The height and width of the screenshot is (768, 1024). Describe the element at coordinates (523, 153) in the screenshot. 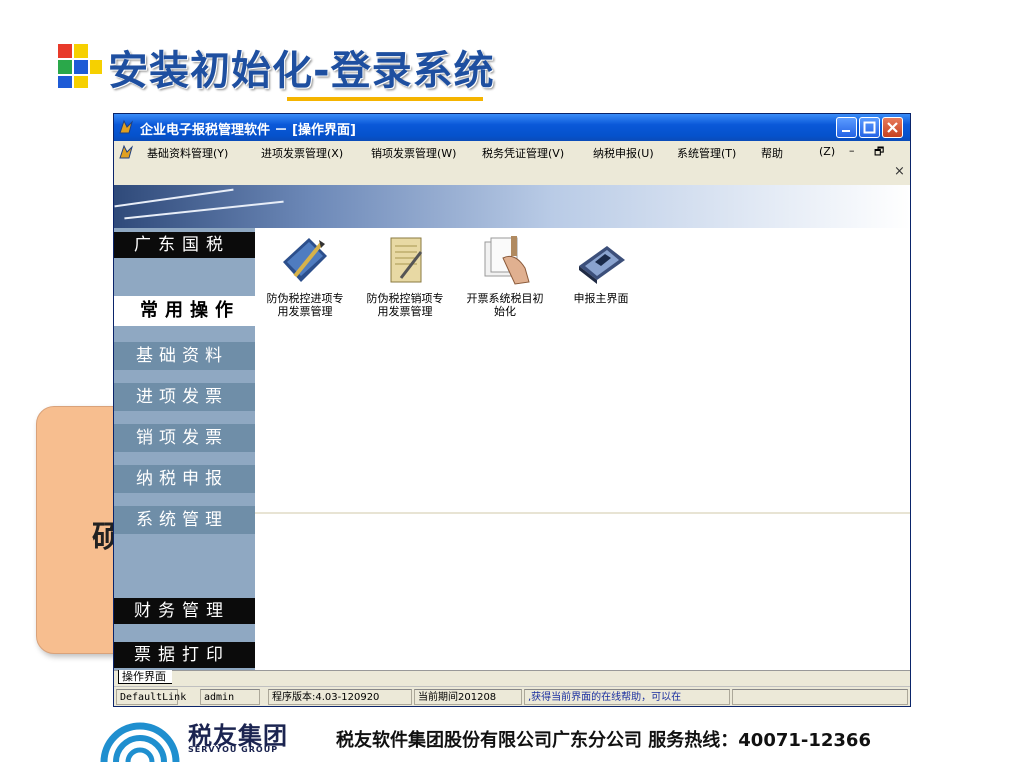

I see `menu-tax-voucher: 税务凭证管理(V)` at that location.